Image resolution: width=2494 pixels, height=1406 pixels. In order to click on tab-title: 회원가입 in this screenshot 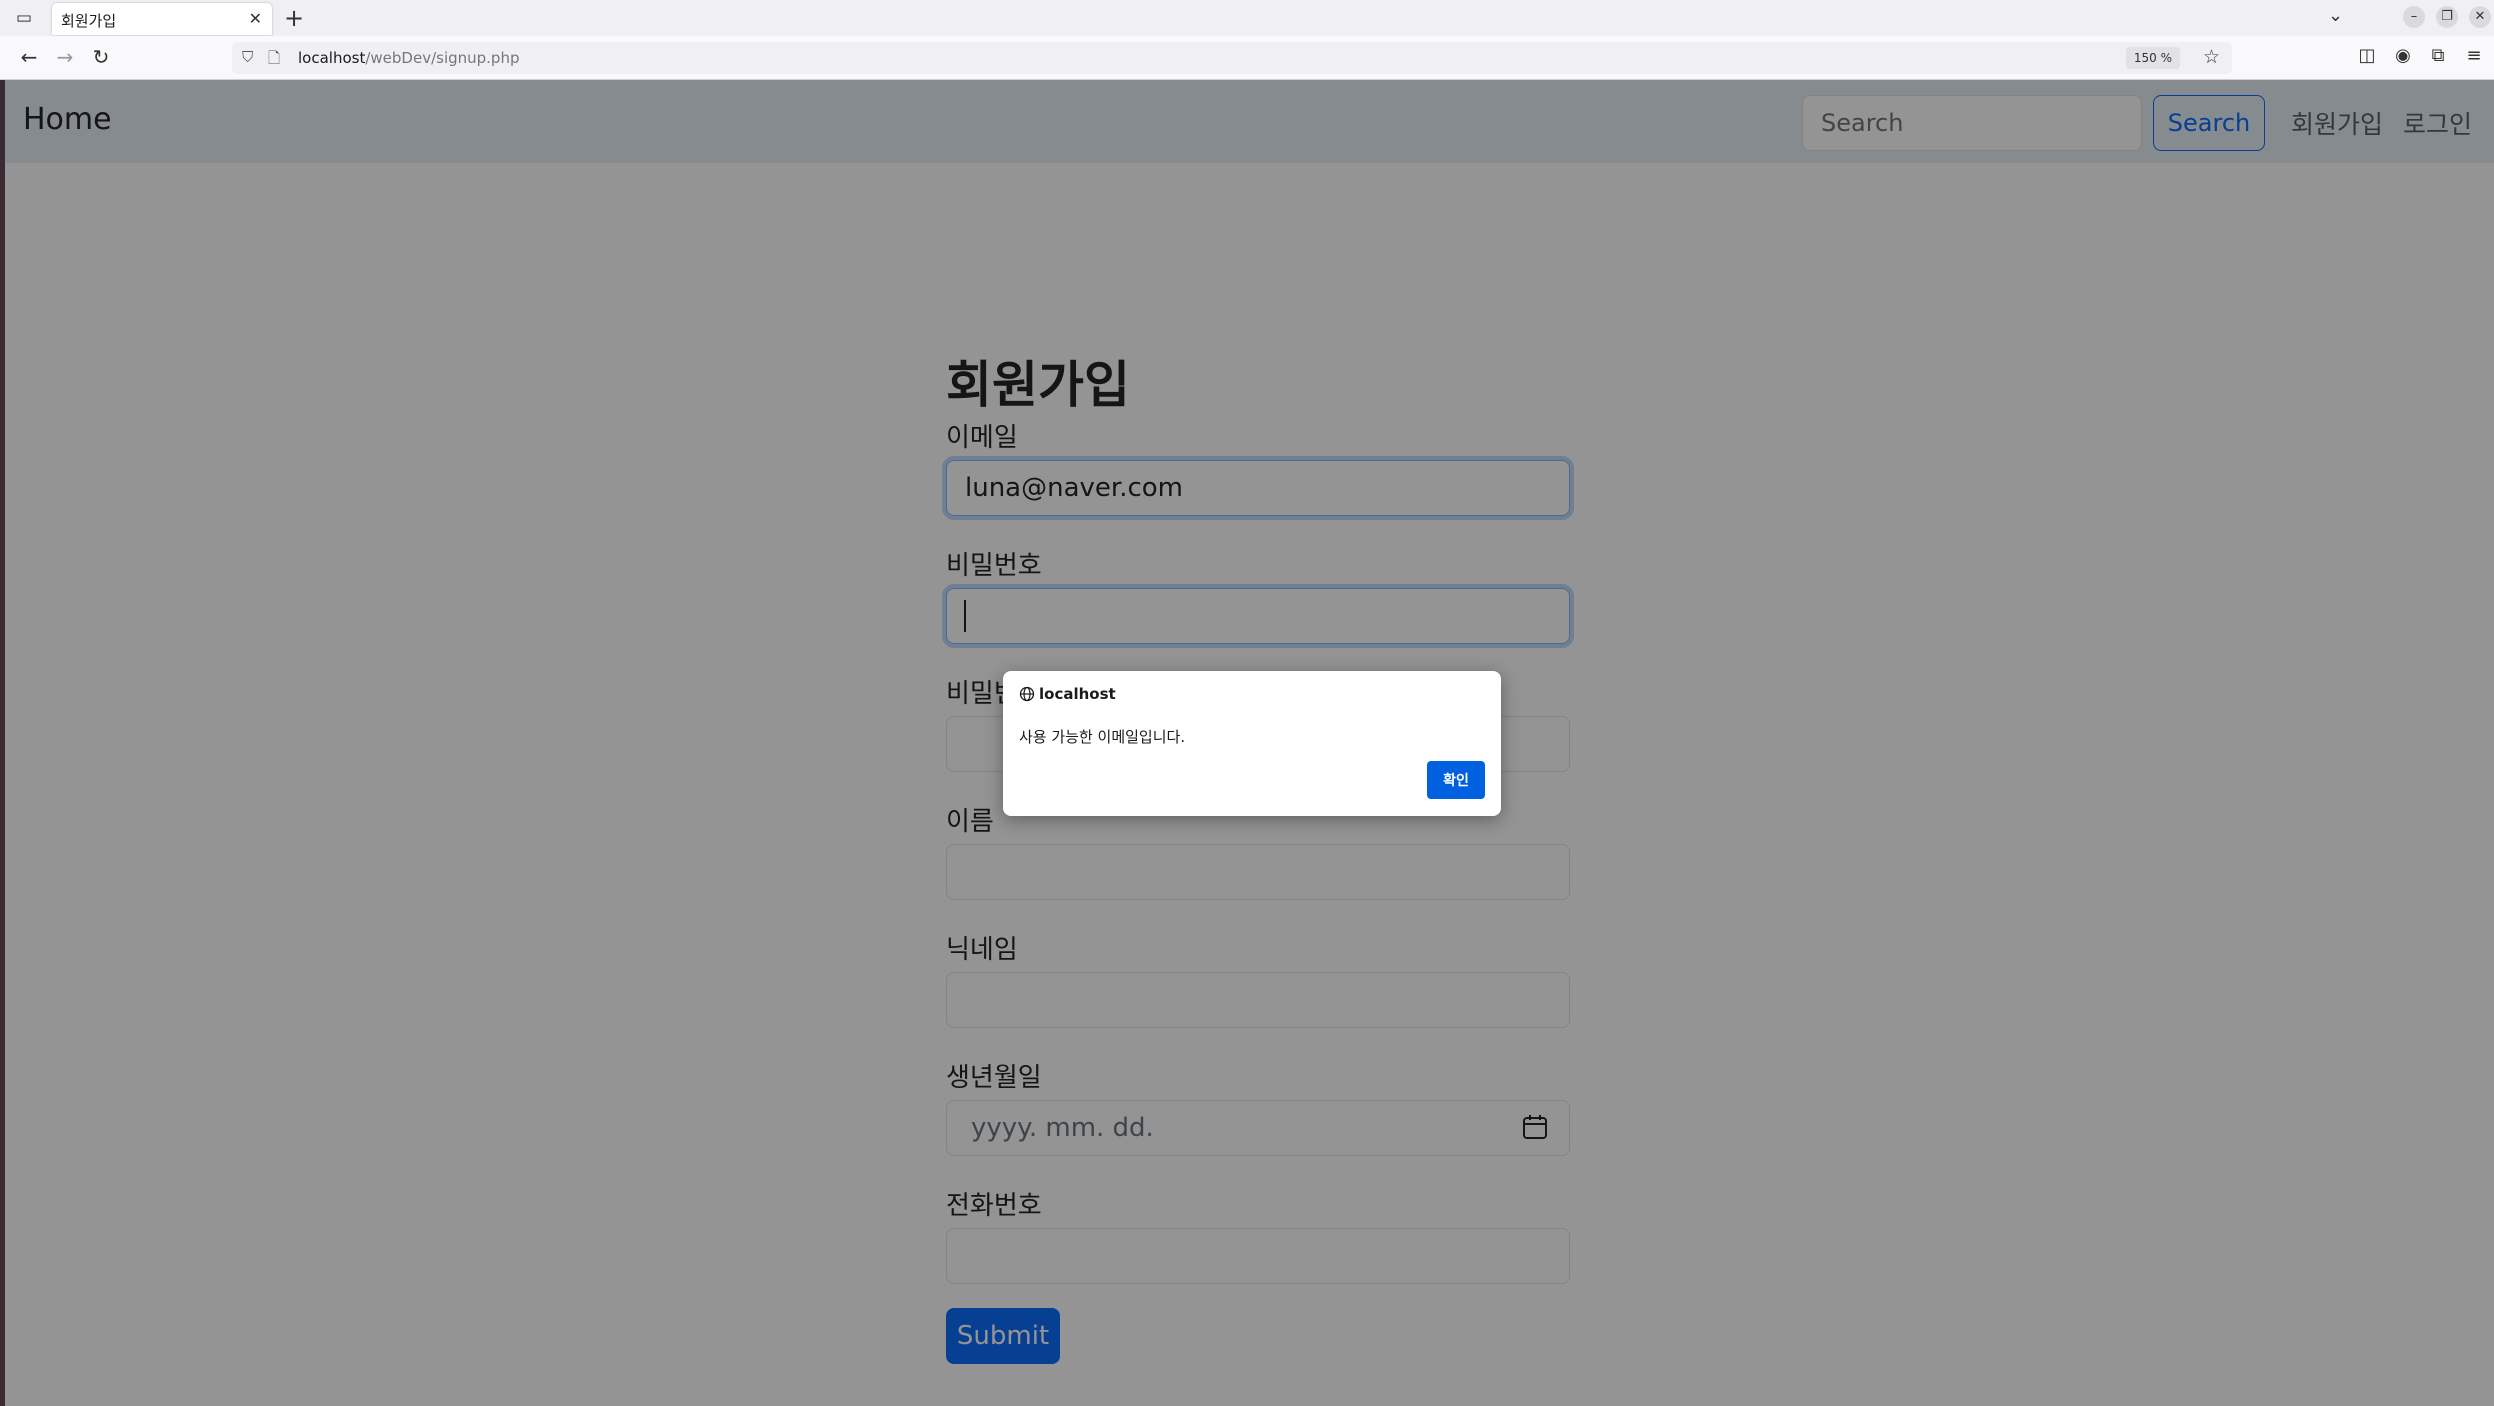, I will do `click(88, 20)`.